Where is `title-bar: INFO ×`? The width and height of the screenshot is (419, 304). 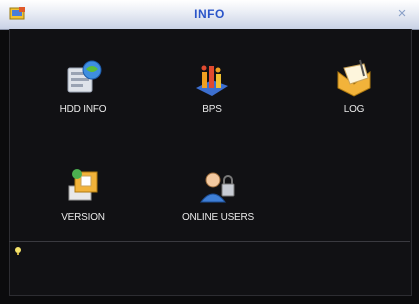 title-bar: INFO × is located at coordinates (209, 15).